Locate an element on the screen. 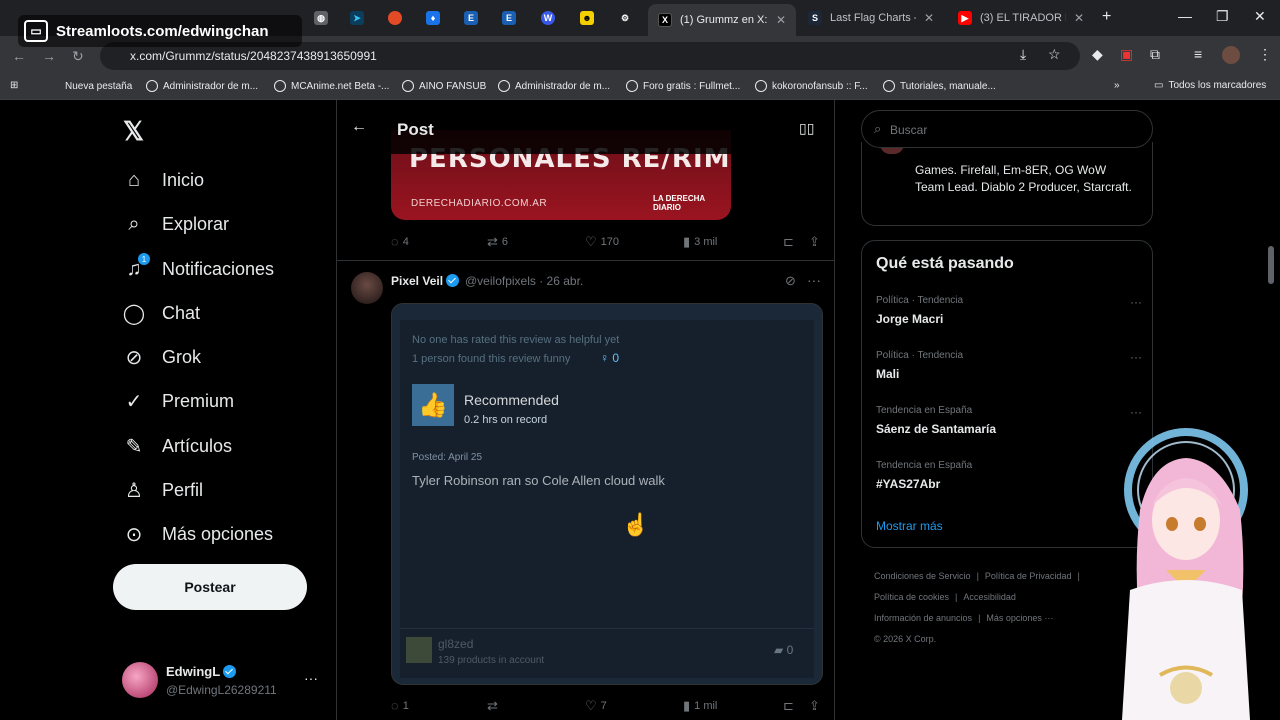 This screenshot has height=720, width=1280. show-more-link: Mostrar más is located at coordinates (909, 526).